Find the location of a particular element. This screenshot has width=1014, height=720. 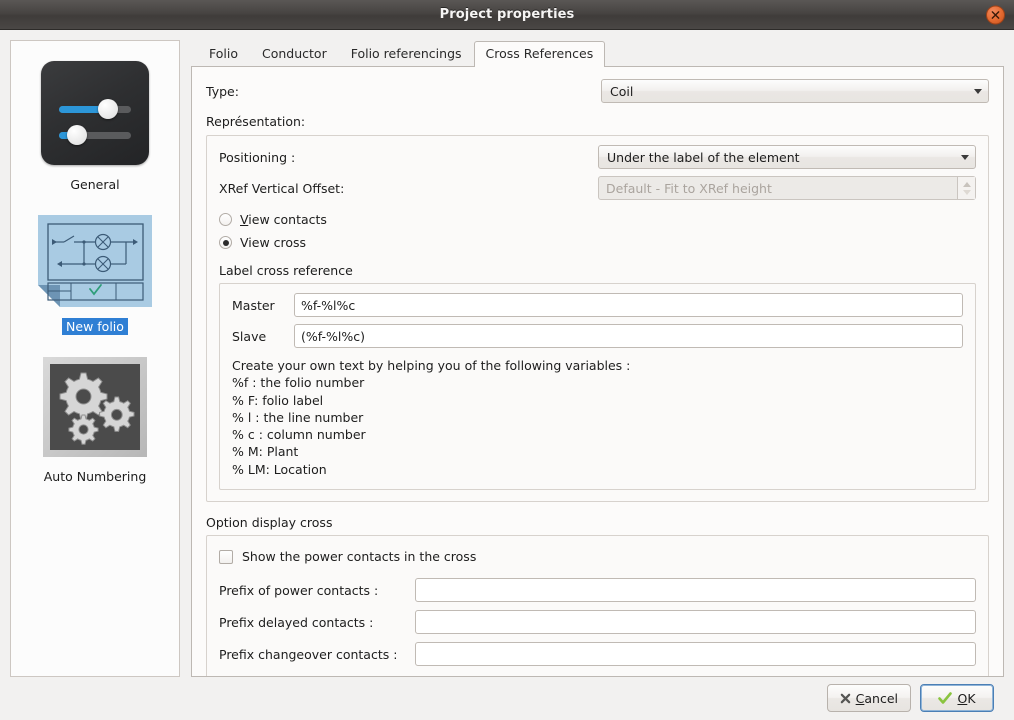

prefix-changeover-row: Prefix changeover contacts : is located at coordinates (597, 654).